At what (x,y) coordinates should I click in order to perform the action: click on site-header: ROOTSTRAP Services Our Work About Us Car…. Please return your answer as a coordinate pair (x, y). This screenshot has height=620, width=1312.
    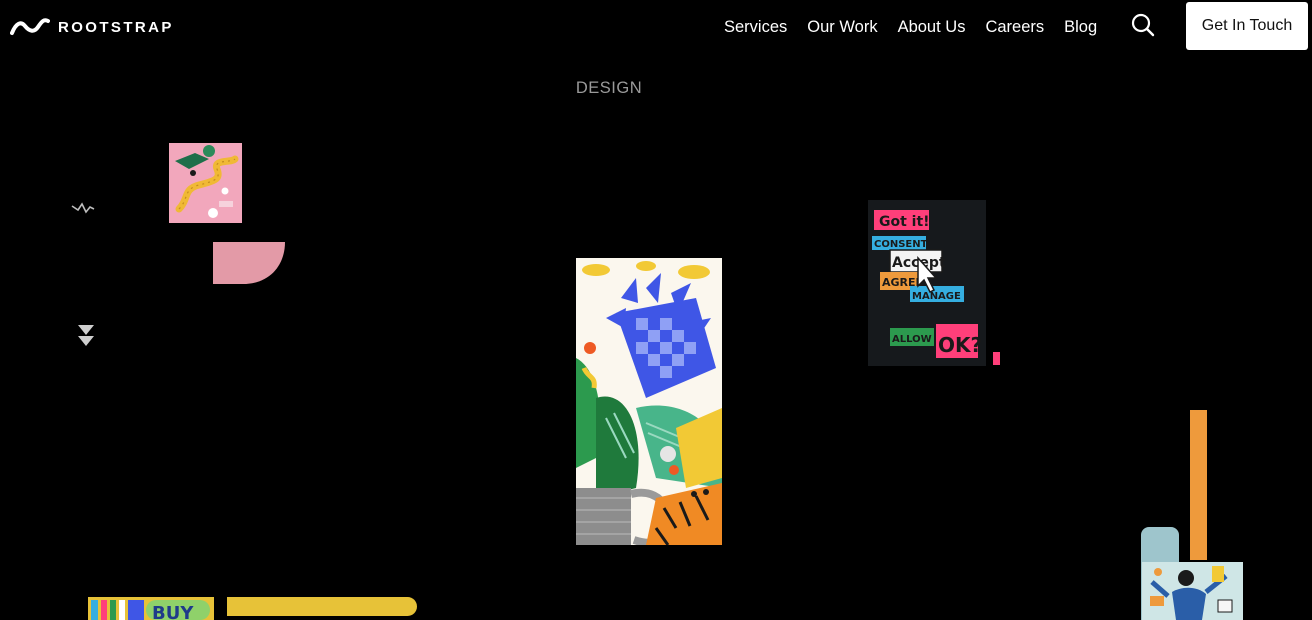
    Looking at the image, I should click on (656, 27).